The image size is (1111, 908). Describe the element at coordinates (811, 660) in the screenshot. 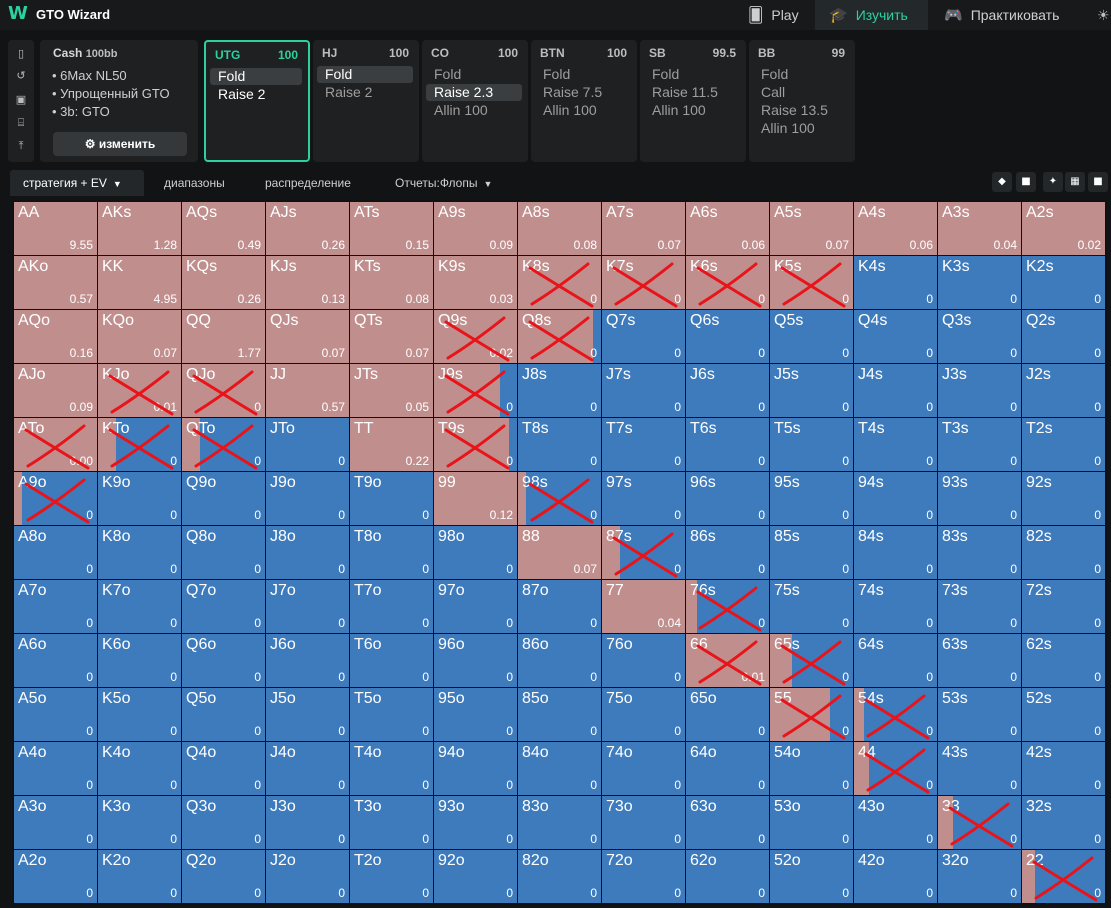

I see `hand-cell: 65s 0` at that location.